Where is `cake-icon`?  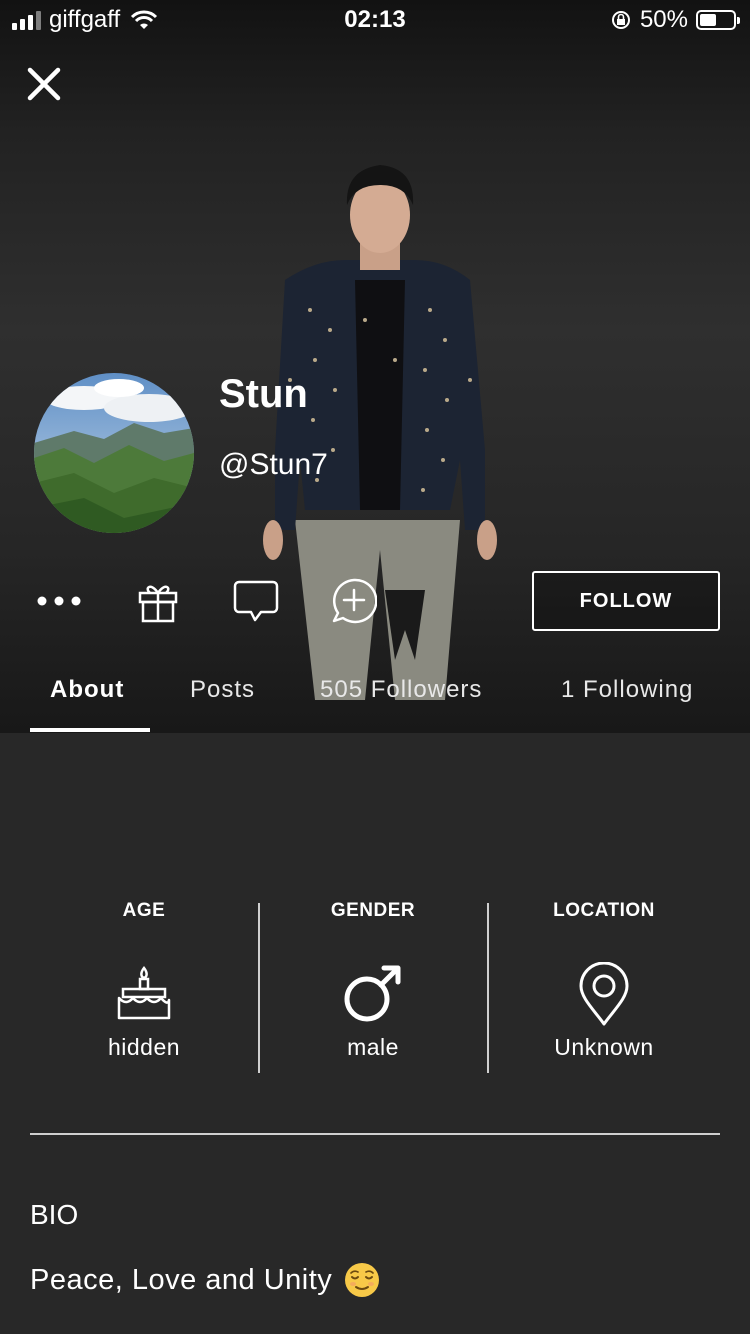 cake-icon is located at coordinates (144, 992).